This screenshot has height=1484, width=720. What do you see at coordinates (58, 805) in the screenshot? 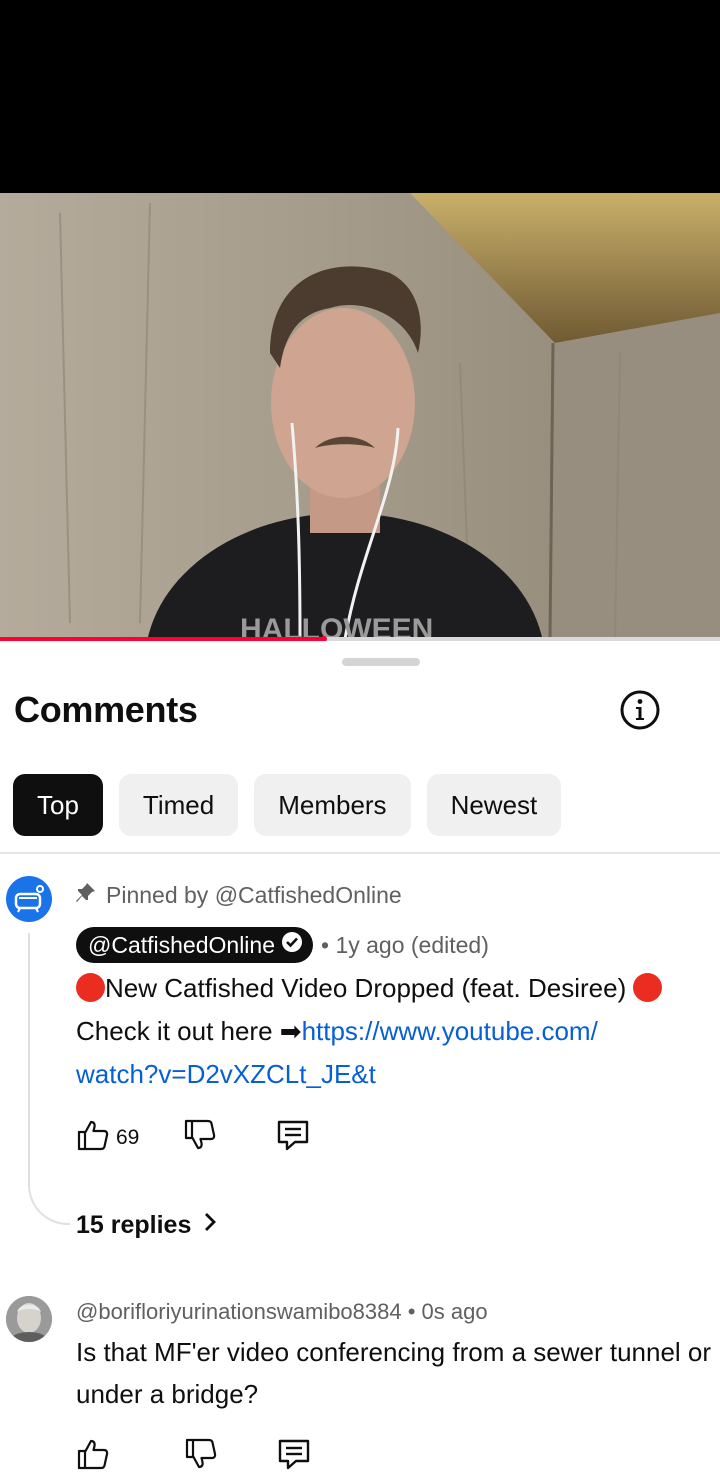
I see `chip-top: Top` at bounding box center [58, 805].